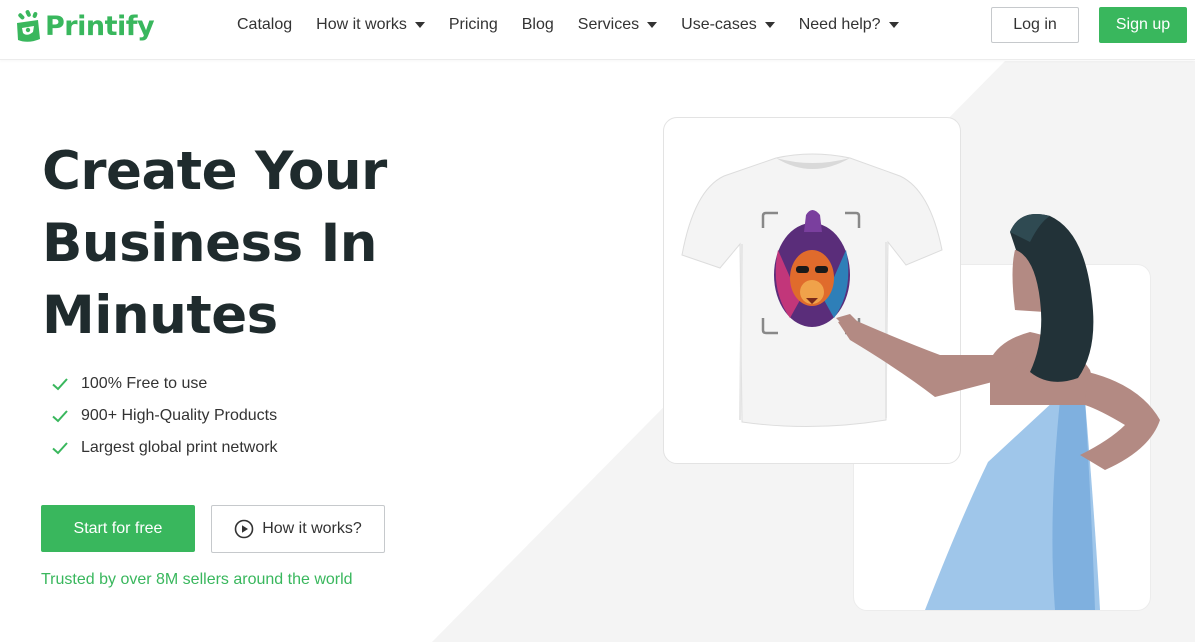 The height and width of the screenshot is (642, 1195). I want to click on nav-item-label: Use-cases, so click(719, 24).